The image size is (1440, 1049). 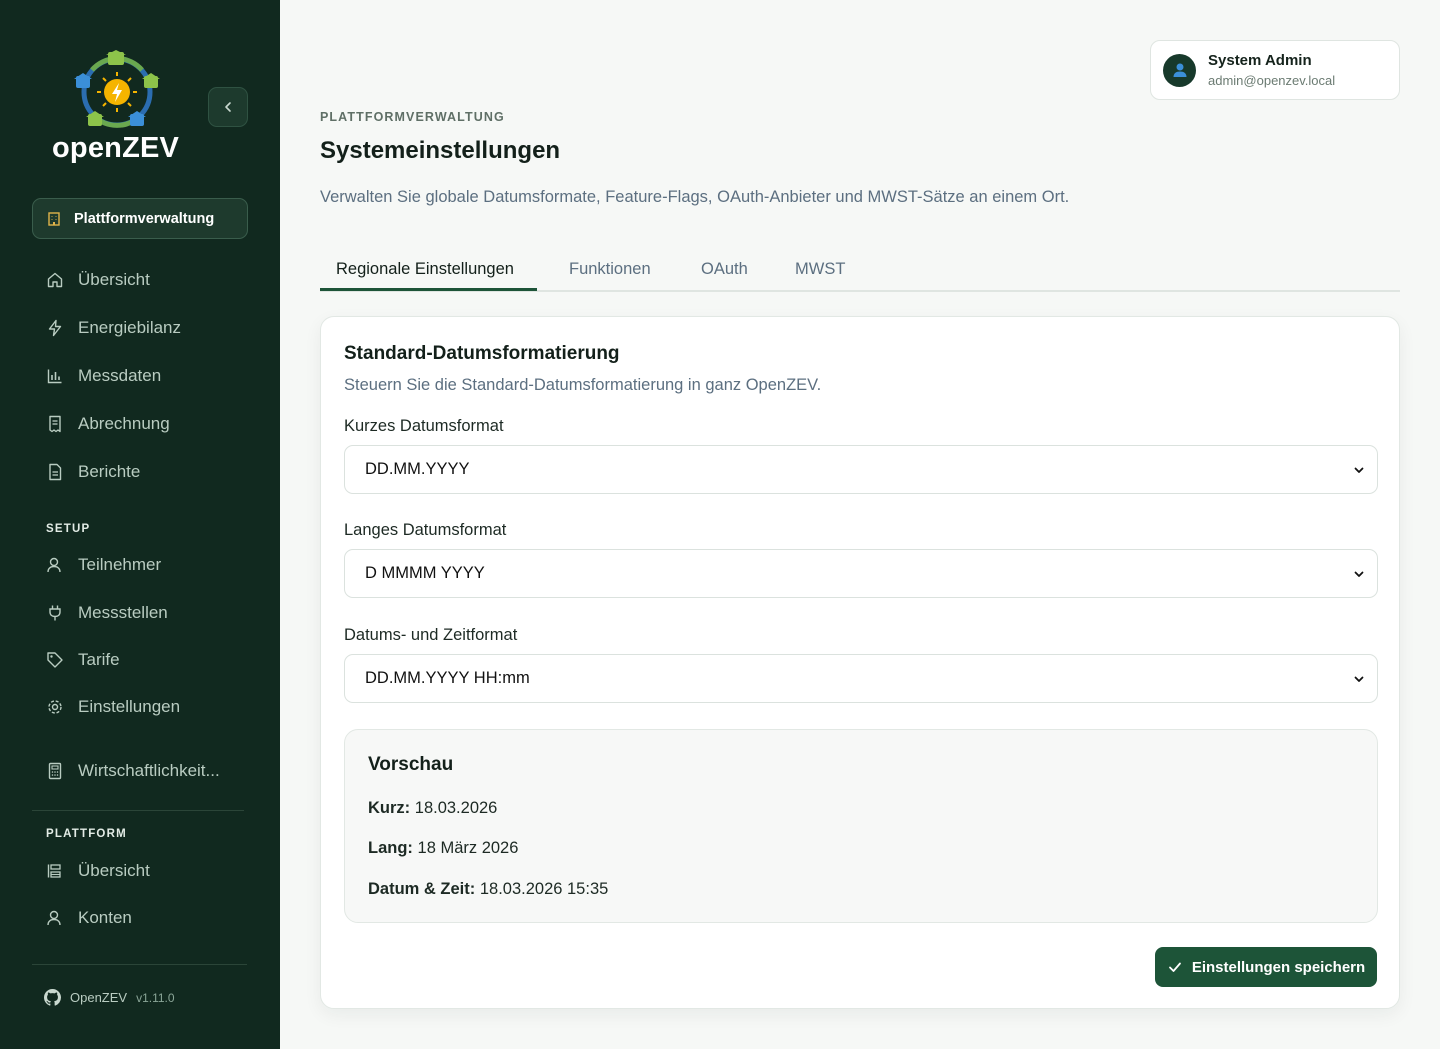 I want to click on calculator-icon, so click(x=55, y=771).